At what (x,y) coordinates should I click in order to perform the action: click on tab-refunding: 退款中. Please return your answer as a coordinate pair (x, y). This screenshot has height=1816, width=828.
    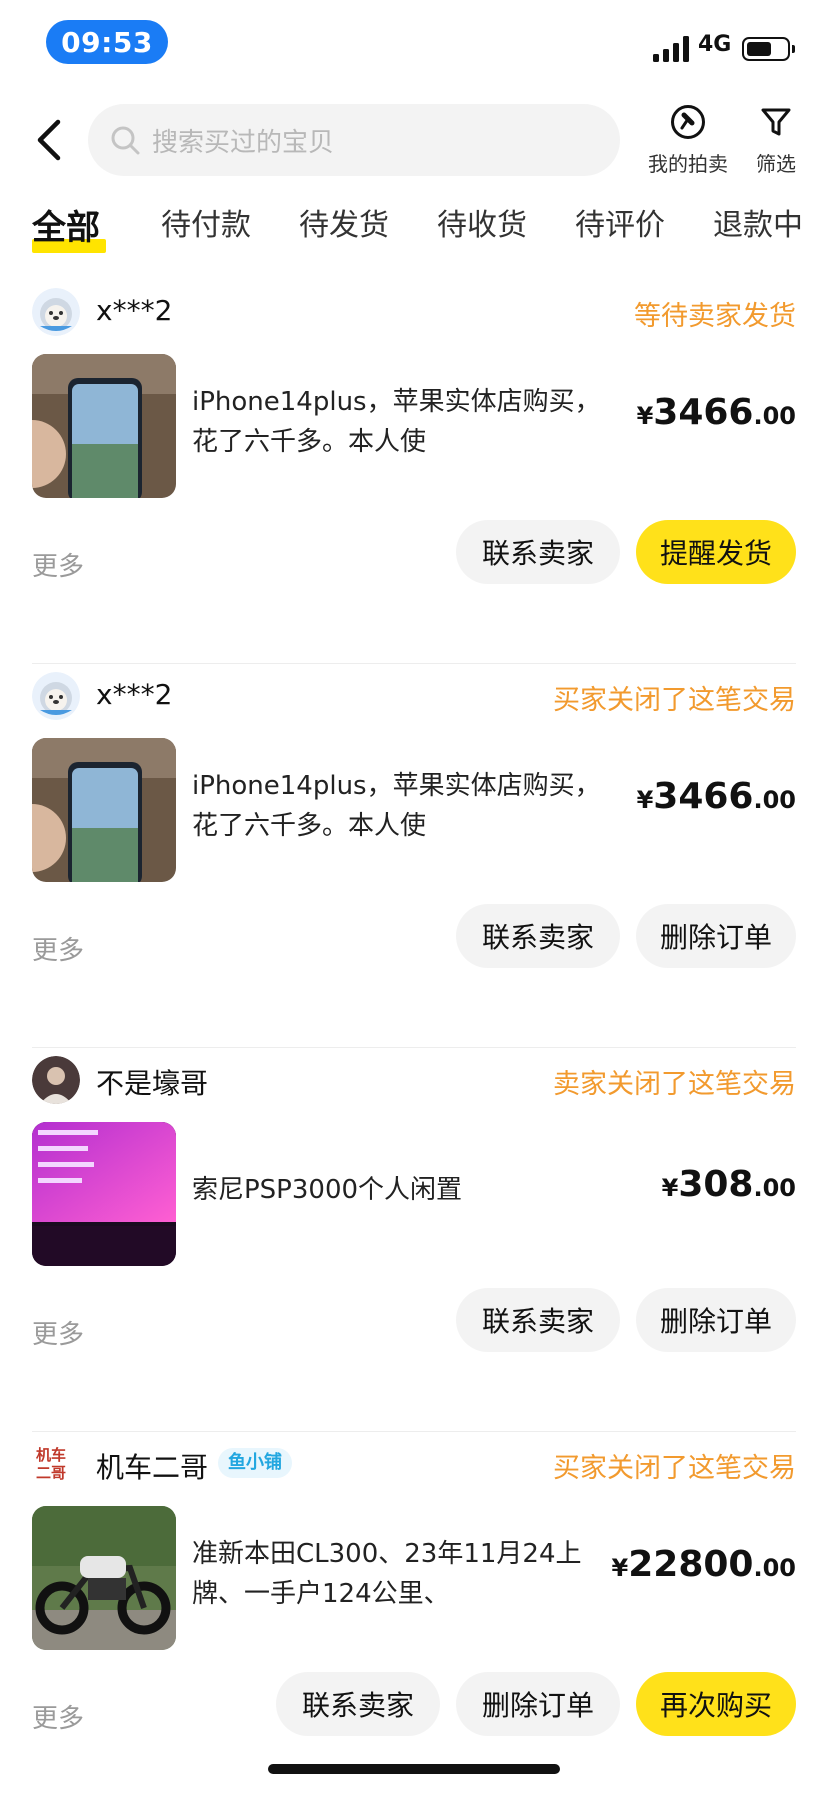
    Looking at the image, I should click on (758, 222).